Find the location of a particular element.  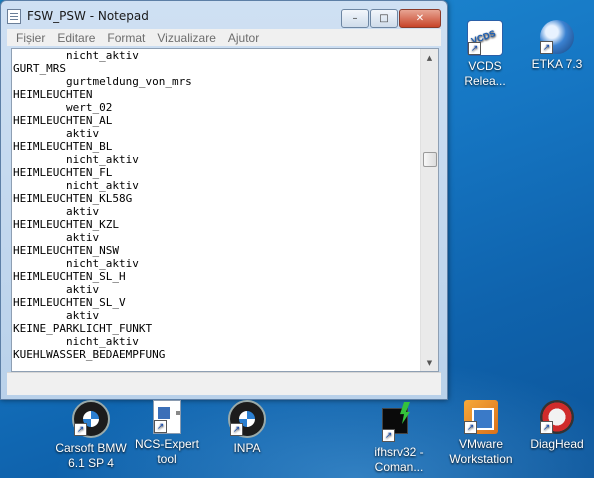

desktop-icon-label: Carsoft BMW 6.1 SP 4 is located at coordinates (91, 455).